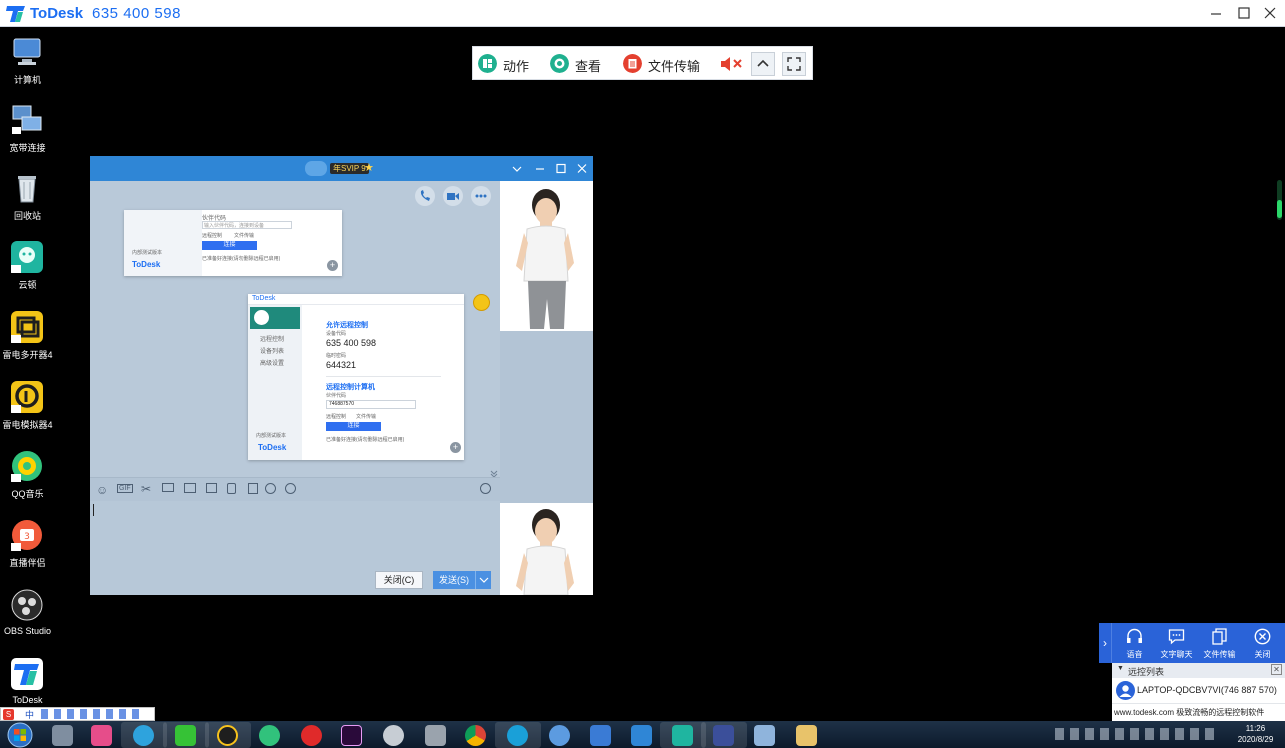 The image size is (1285, 748). Describe the element at coordinates (683, 735) in the screenshot. I see `taskbar-cloud` at that location.